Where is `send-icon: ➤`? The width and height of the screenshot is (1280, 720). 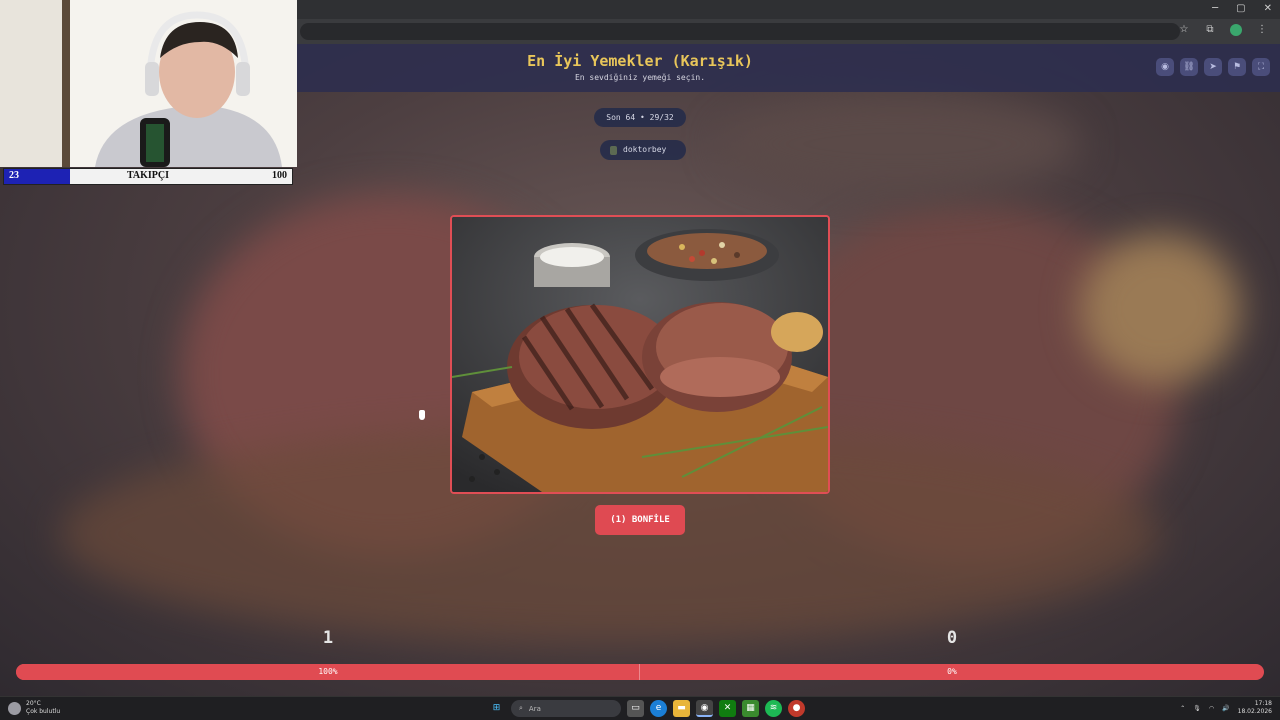
send-icon: ➤ is located at coordinates (1213, 67).